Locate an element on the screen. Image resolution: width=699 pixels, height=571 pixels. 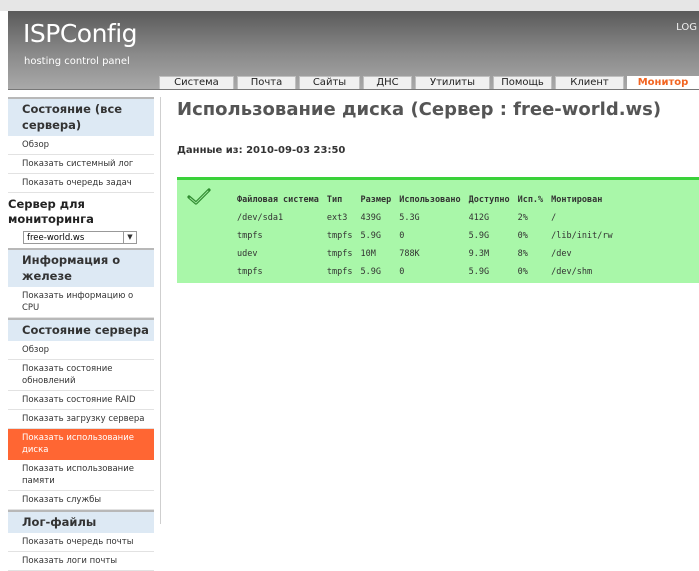
sidebar-item-overview: Обзор is located at coordinates (81, 145).